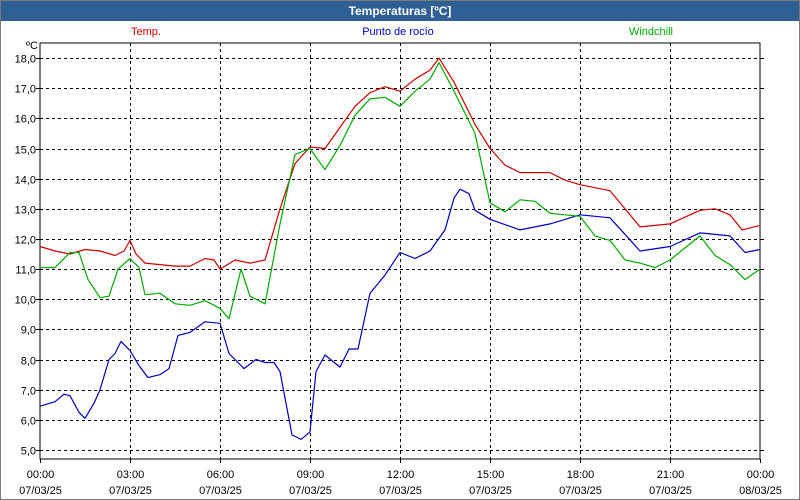 Image resolution: width=800 pixels, height=500 pixels. I want to click on y-axis-unit: ºC, so click(32, 46).